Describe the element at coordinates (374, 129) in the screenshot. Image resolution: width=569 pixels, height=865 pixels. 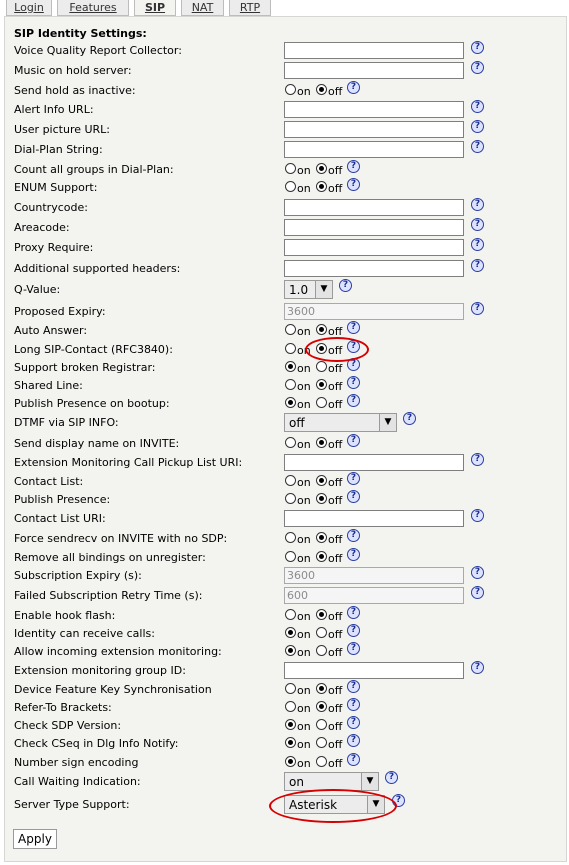
I see `user-picture-url-input` at that location.